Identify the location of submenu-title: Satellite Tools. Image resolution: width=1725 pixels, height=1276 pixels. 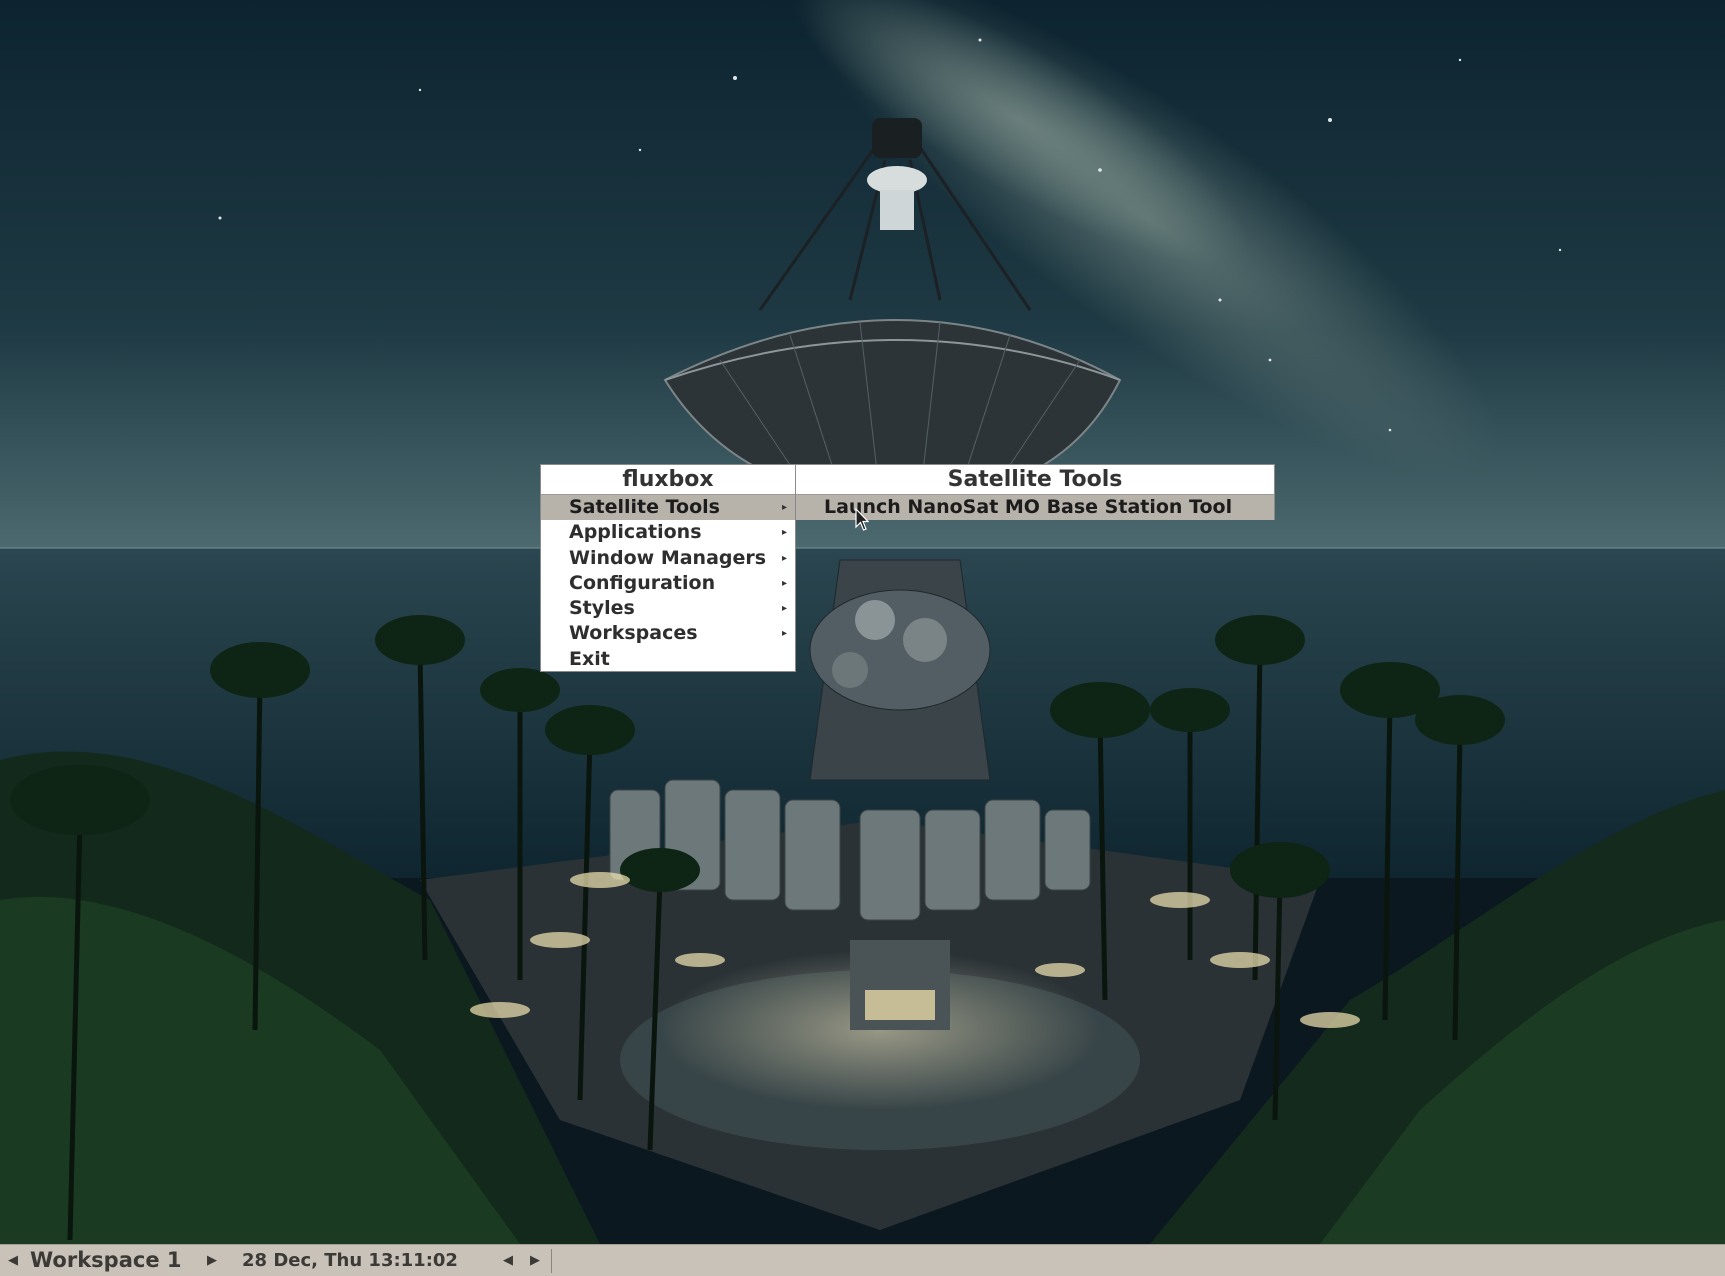
(1035, 480).